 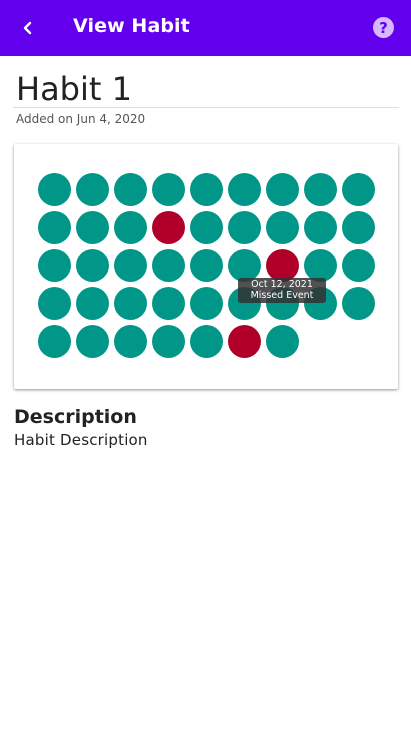 I want to click on help-button: ?, so click(x=383, y=27).